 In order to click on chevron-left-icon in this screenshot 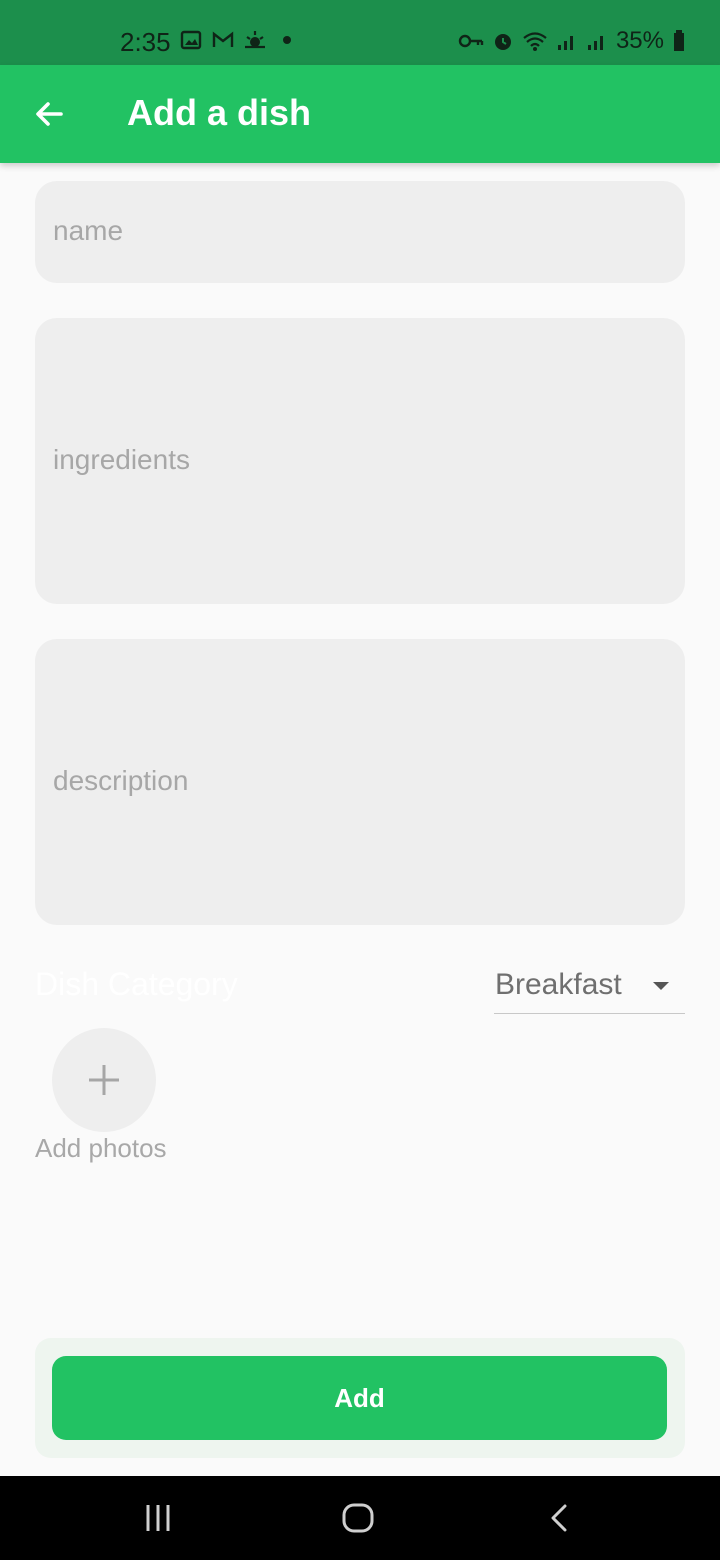, I will do `click(559, 1518)`.